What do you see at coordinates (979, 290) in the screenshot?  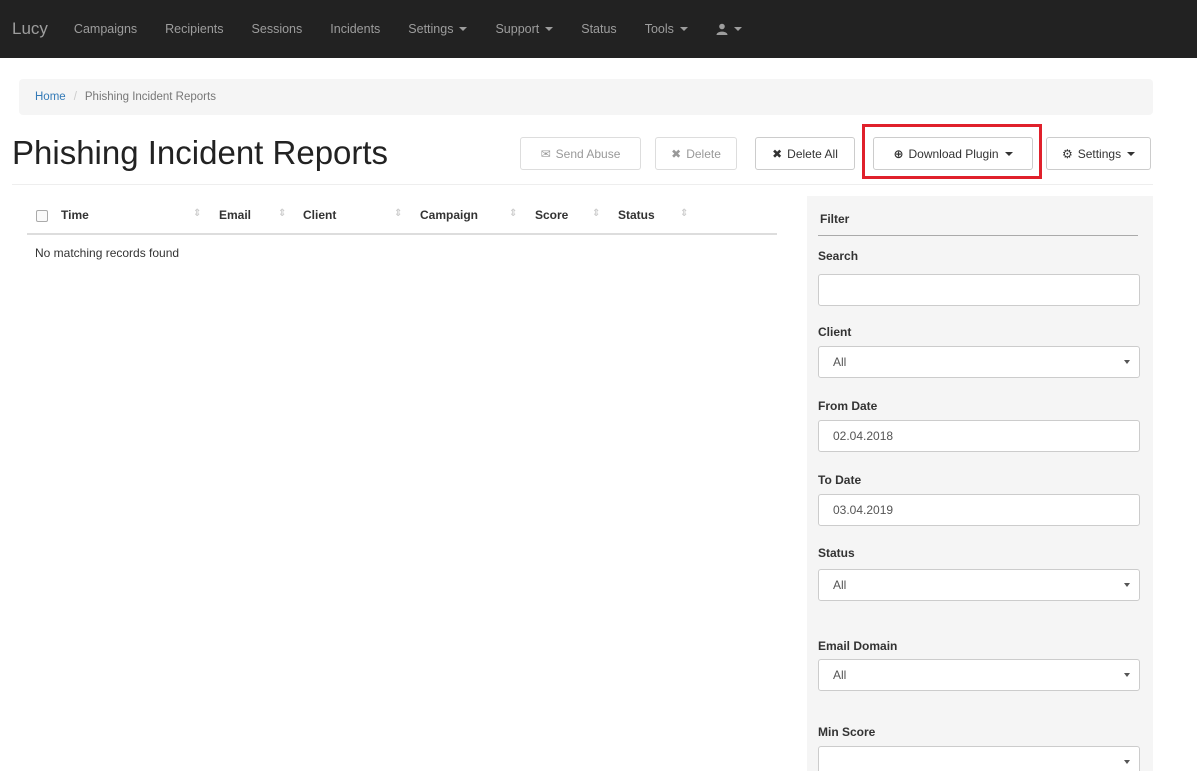 I see `search-input` at bounding box center [979, 290].